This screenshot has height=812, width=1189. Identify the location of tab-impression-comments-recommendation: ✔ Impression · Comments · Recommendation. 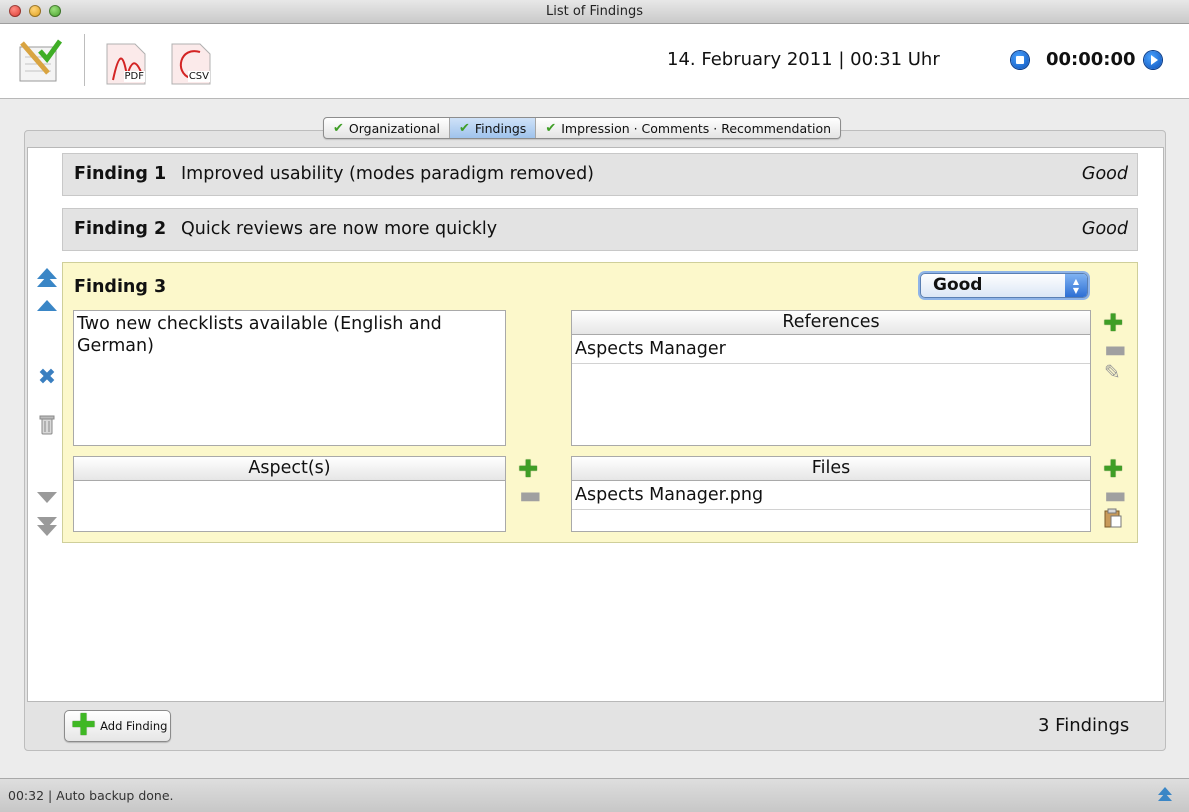
(688, 128).